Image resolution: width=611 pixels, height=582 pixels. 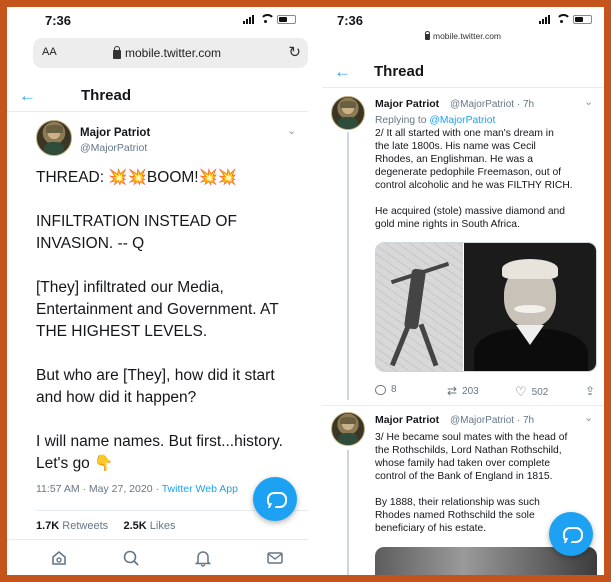 I want to click on like-button: ♡ 502, so click(x=531, y=392).